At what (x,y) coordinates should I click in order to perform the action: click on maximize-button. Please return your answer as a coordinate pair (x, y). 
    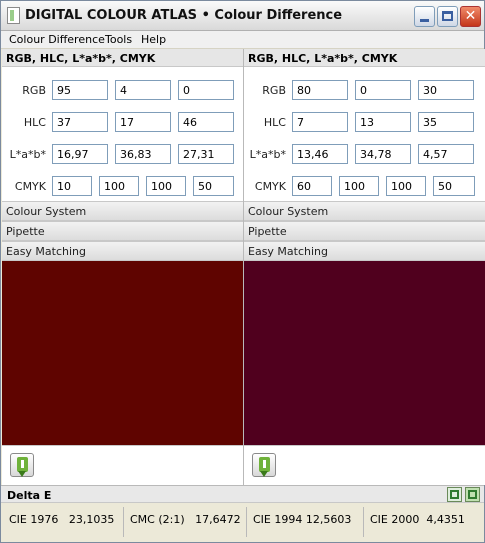
    Looking at the image, I should click on (447, 16).